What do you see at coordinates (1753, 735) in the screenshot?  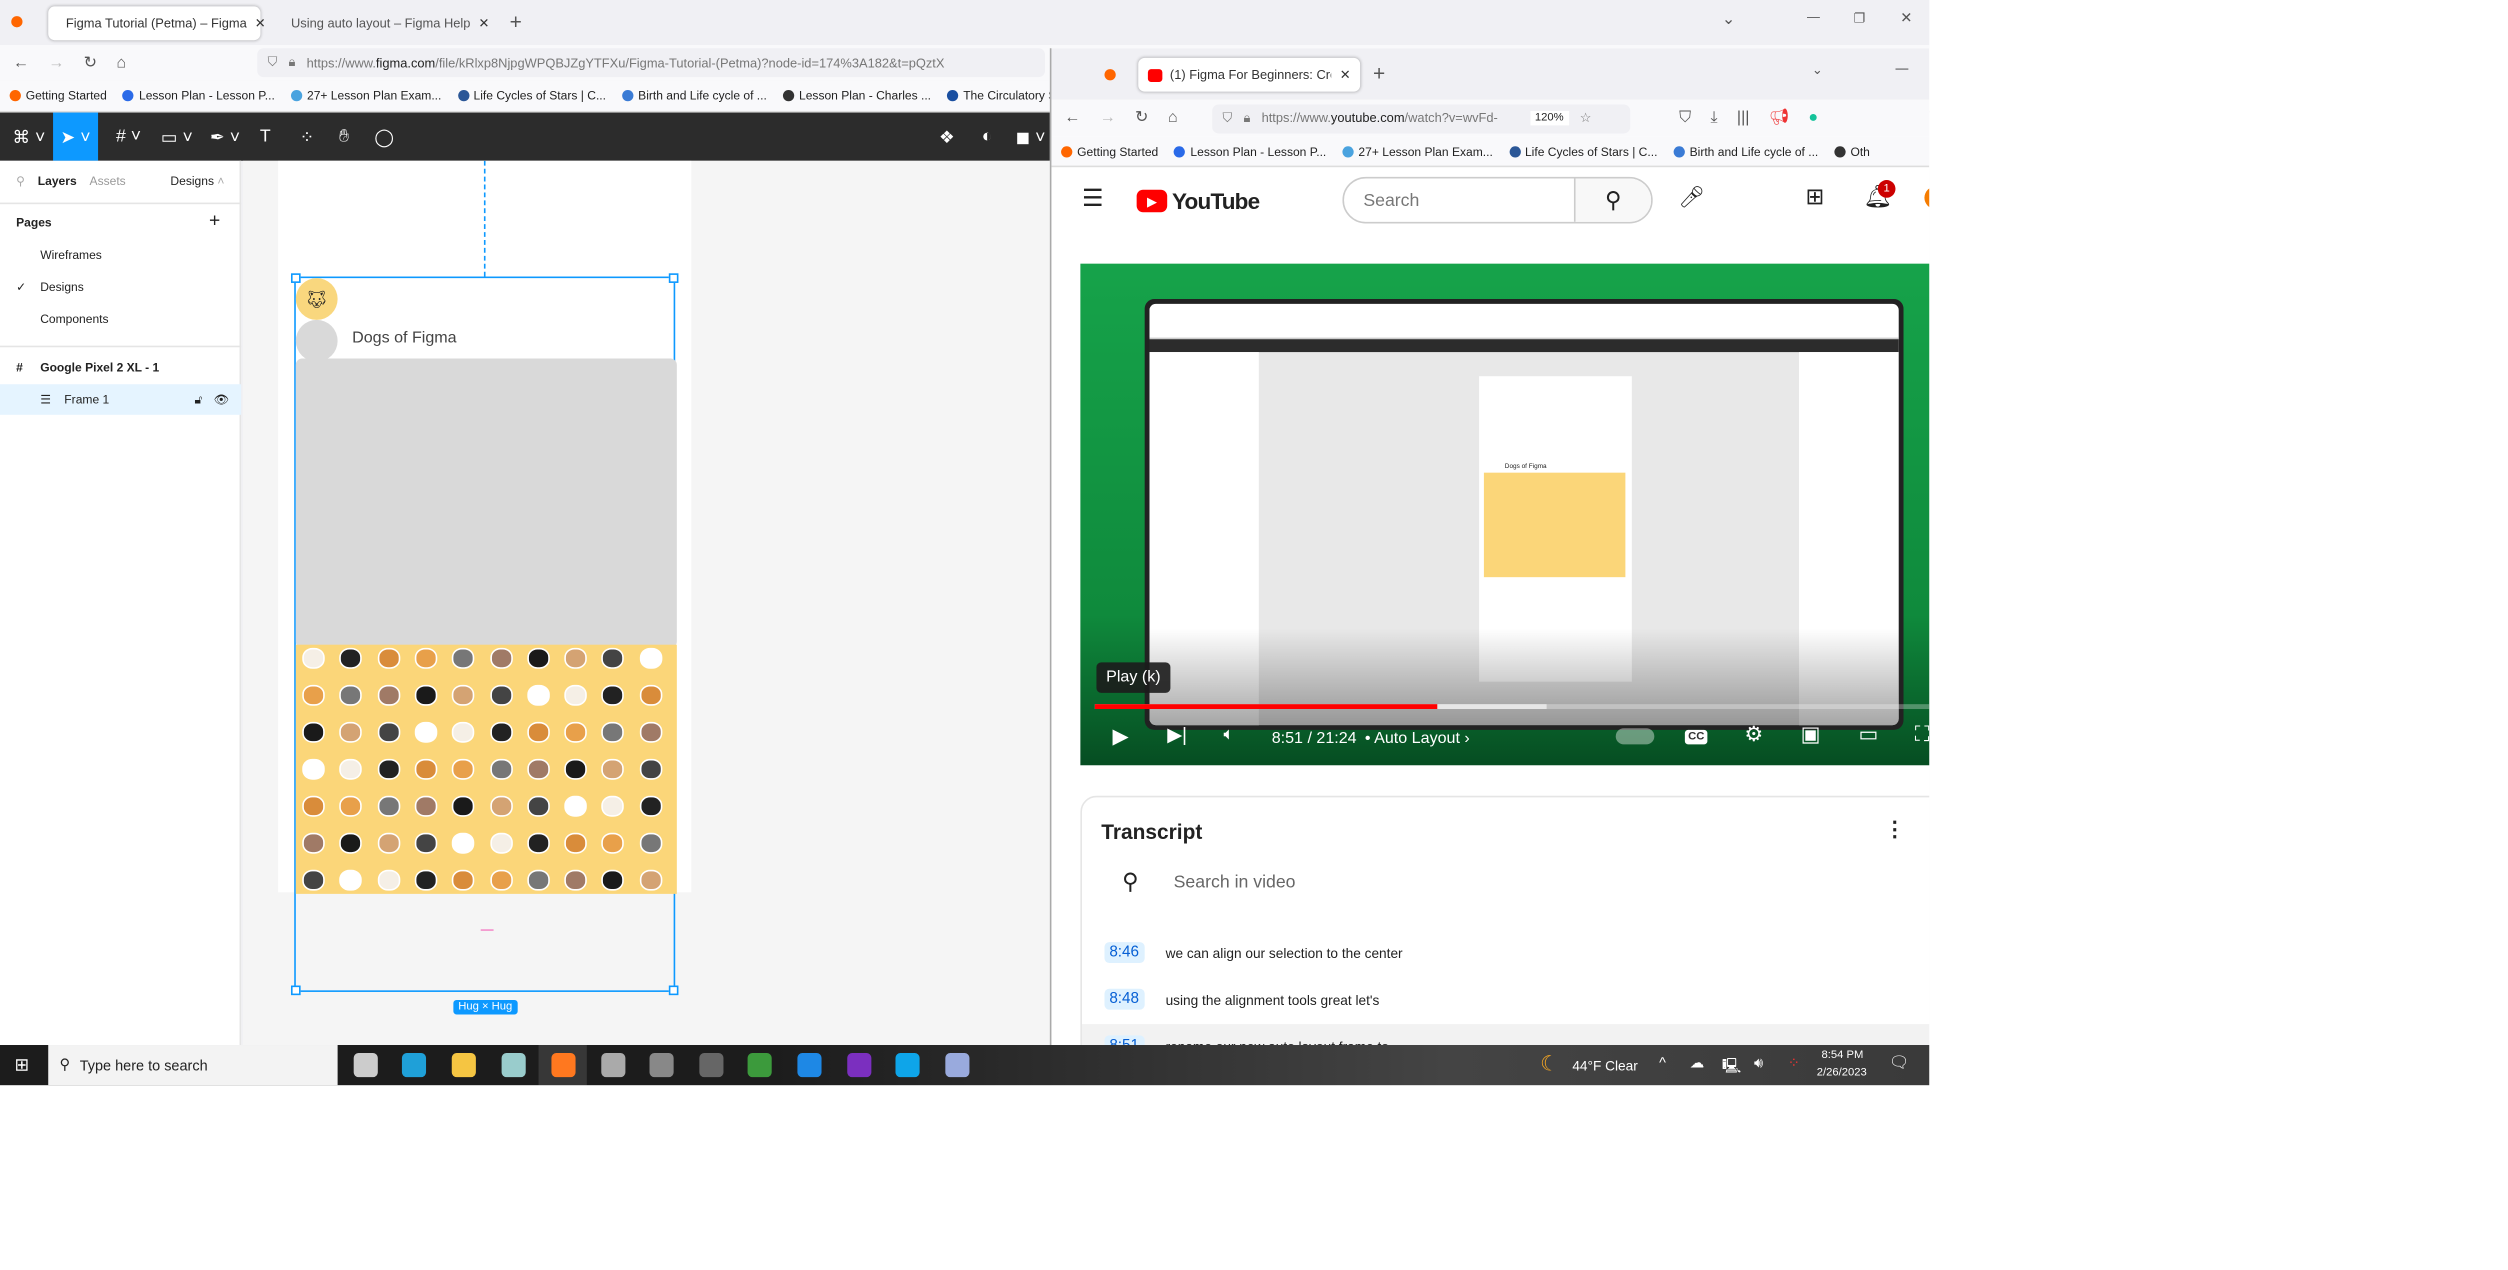 I see `settings-gear-icon: ⚙` at bounding box center [1753, 735].